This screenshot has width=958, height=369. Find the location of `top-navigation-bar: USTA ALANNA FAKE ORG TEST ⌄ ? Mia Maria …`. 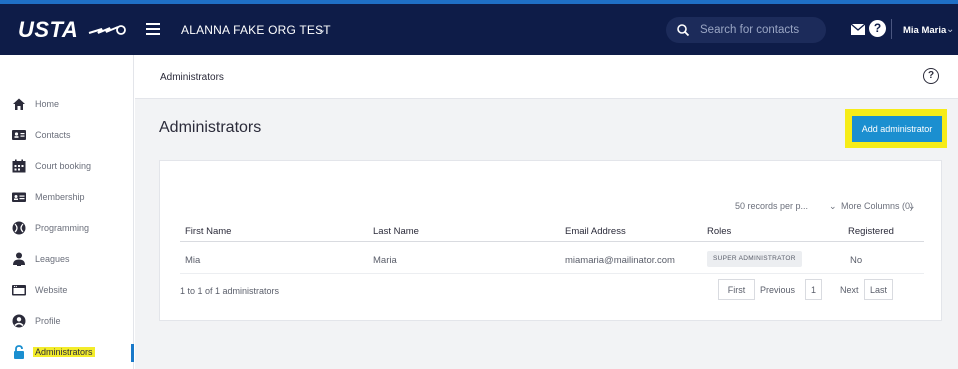

top-navigation-bar: USTA ALANNA FAKE ORG TEST ⌄ ? Mia Maria … is located at coordinates (479, 27).